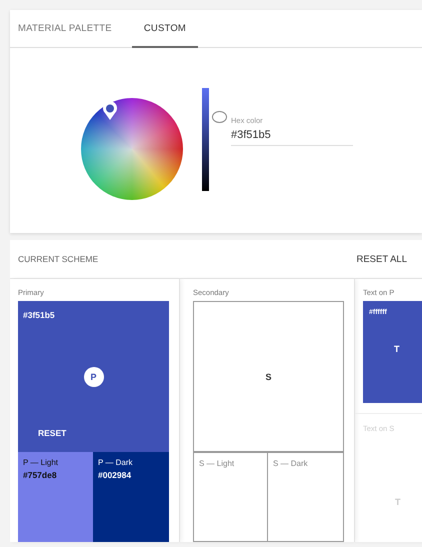 This screenshot has height=547, width=422. I want to click on hex-text: #002984, so click(115, 475).